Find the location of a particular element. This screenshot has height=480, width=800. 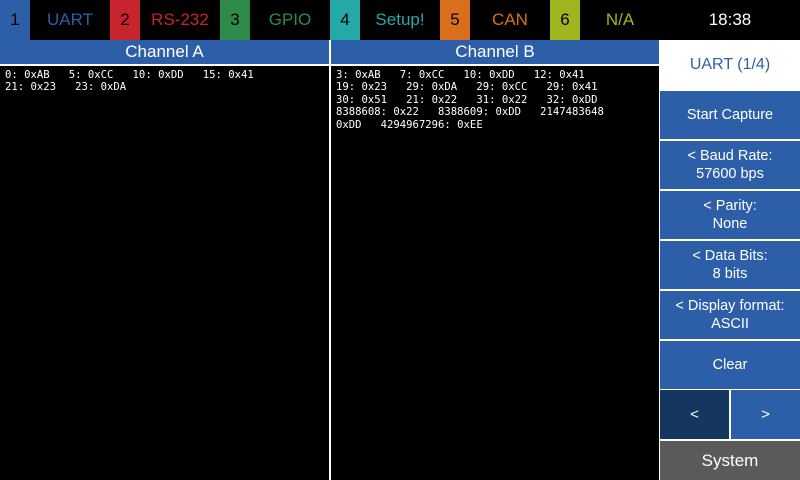

chevron-left-icon: < is located at coordinates (694, 414).